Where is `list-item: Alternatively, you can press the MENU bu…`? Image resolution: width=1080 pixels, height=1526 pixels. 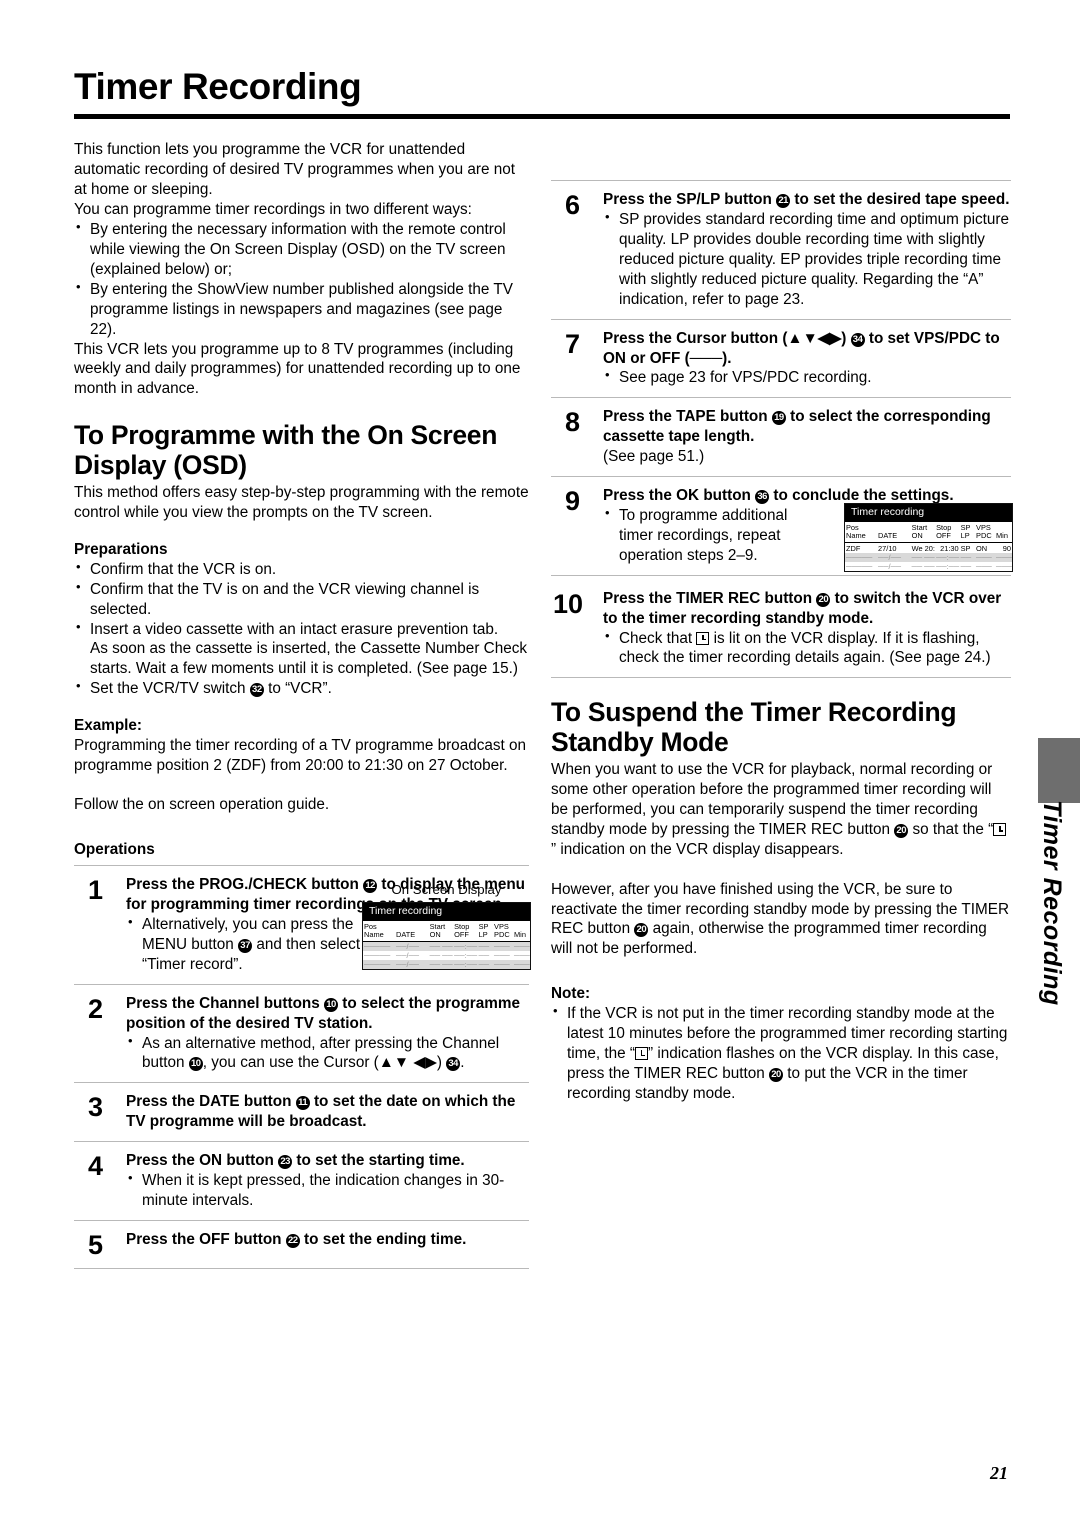
list-item: Alternatively, you can press the MENU bu… is located at coordinates (251, 944).